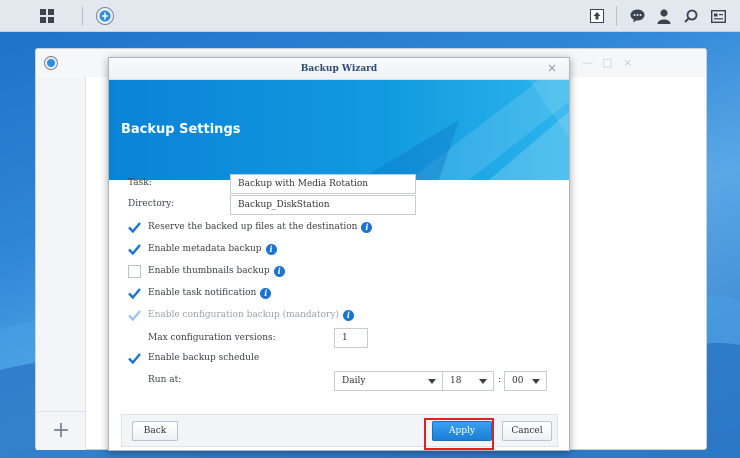 This screenshot has width=740, height=458. I want to click on minute-select: 00, so click(525, 381).